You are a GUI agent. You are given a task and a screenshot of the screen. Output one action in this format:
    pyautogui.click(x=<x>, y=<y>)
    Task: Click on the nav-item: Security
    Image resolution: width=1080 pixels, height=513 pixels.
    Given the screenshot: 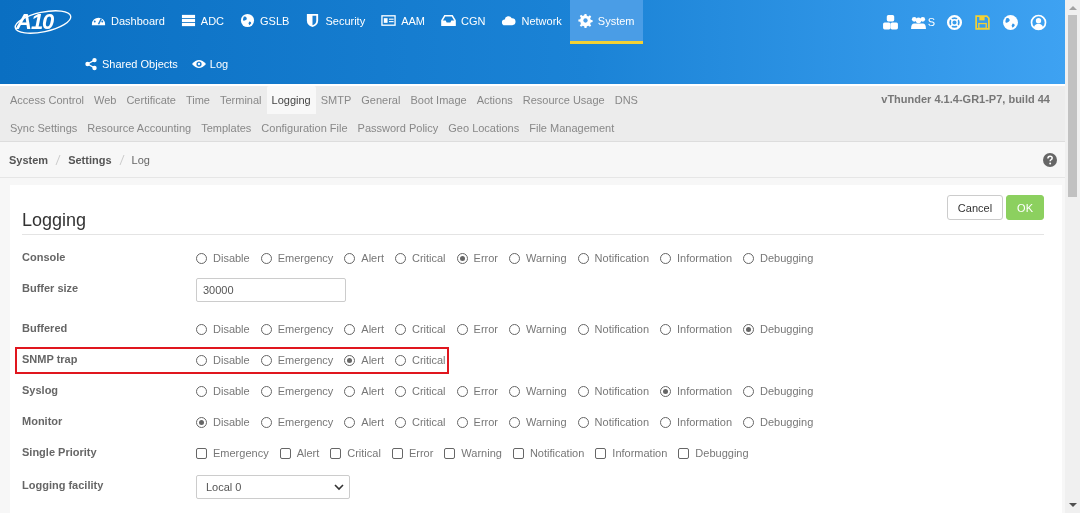 What is the action you would take?
    pyautogui.click(x=335, y=22)
    